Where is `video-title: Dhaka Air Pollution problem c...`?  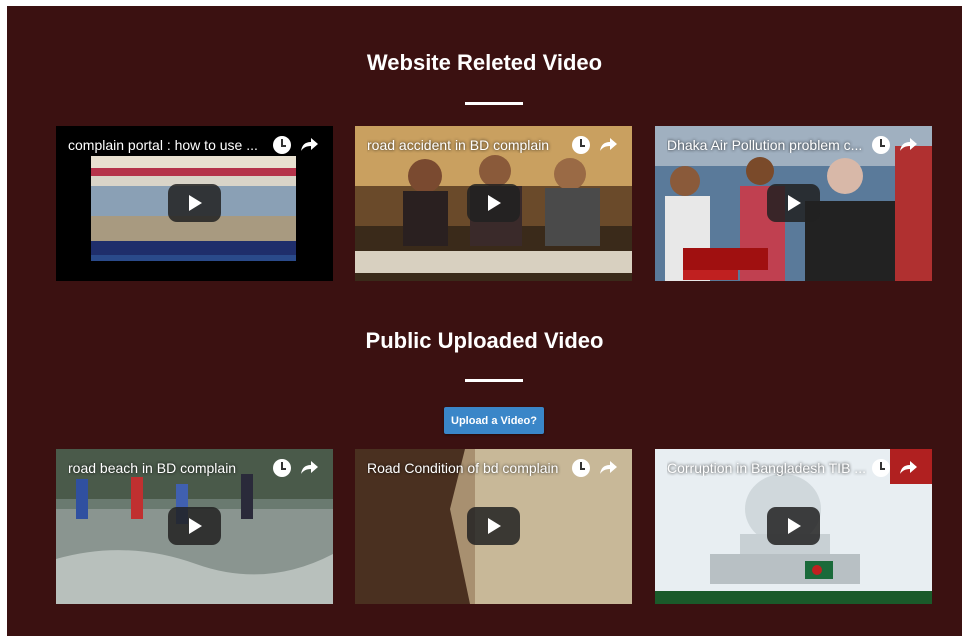 video-title: Dhaka Air Pollution problem c... is located at coordinates (765, 145).